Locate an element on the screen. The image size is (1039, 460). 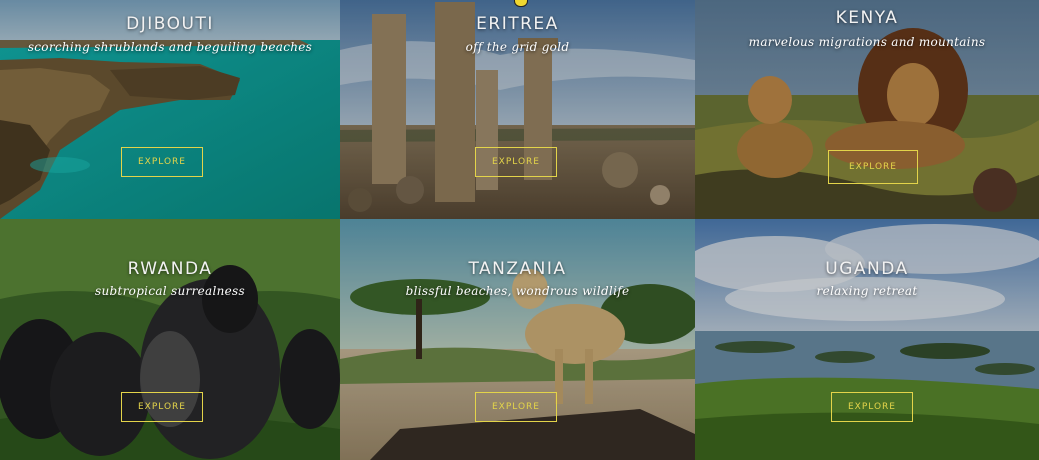
destination-title: UGANDA is located at coordinates (867, 269).